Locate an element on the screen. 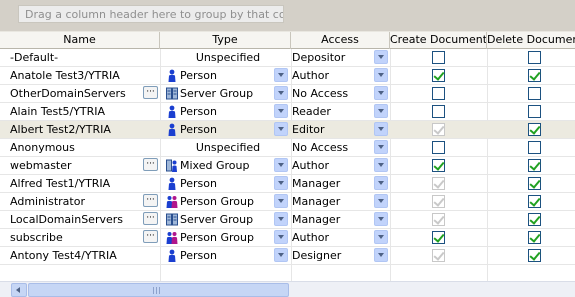  table-row: Alain Test5/YTRIA Person Reader is located at coordinates (287, 112).